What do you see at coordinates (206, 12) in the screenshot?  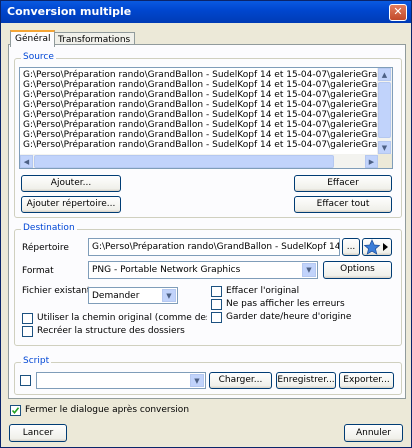 I see `title-bar: Conversion multiple ✕` at bounding box center [206, 12].